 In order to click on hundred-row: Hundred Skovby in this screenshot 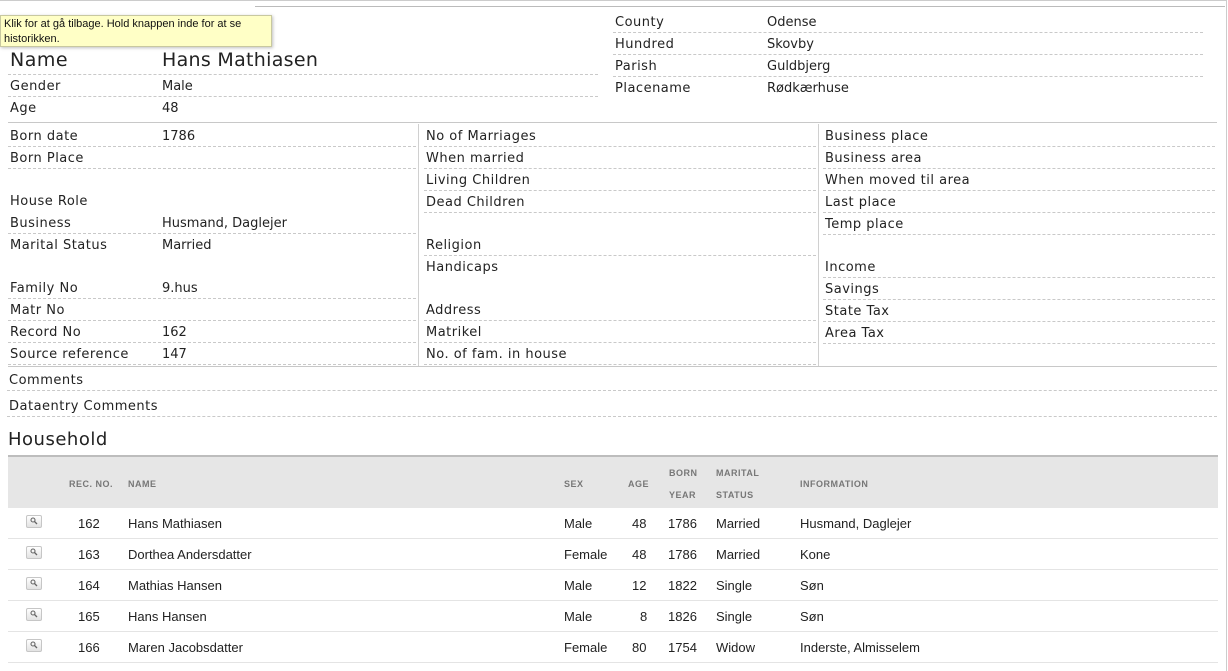, I will do `click(908, 44)`.